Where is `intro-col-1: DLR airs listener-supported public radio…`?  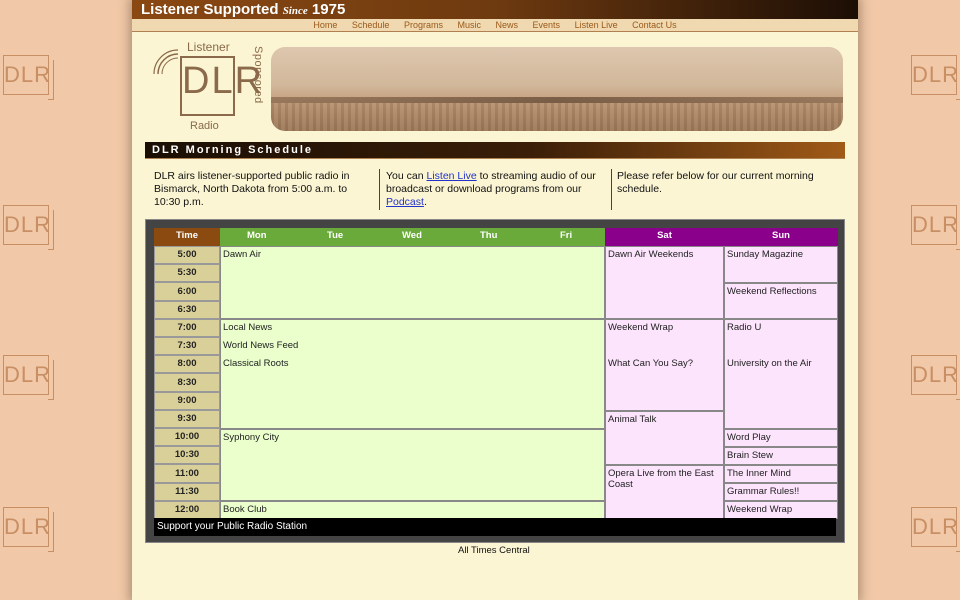
intro-col-1: DLR airs listener-supported public radio… is located at coordinates (263, 189).